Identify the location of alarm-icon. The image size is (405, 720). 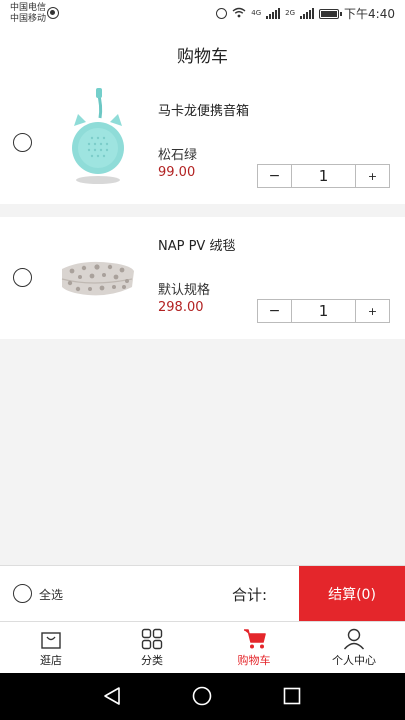
(222, 13).